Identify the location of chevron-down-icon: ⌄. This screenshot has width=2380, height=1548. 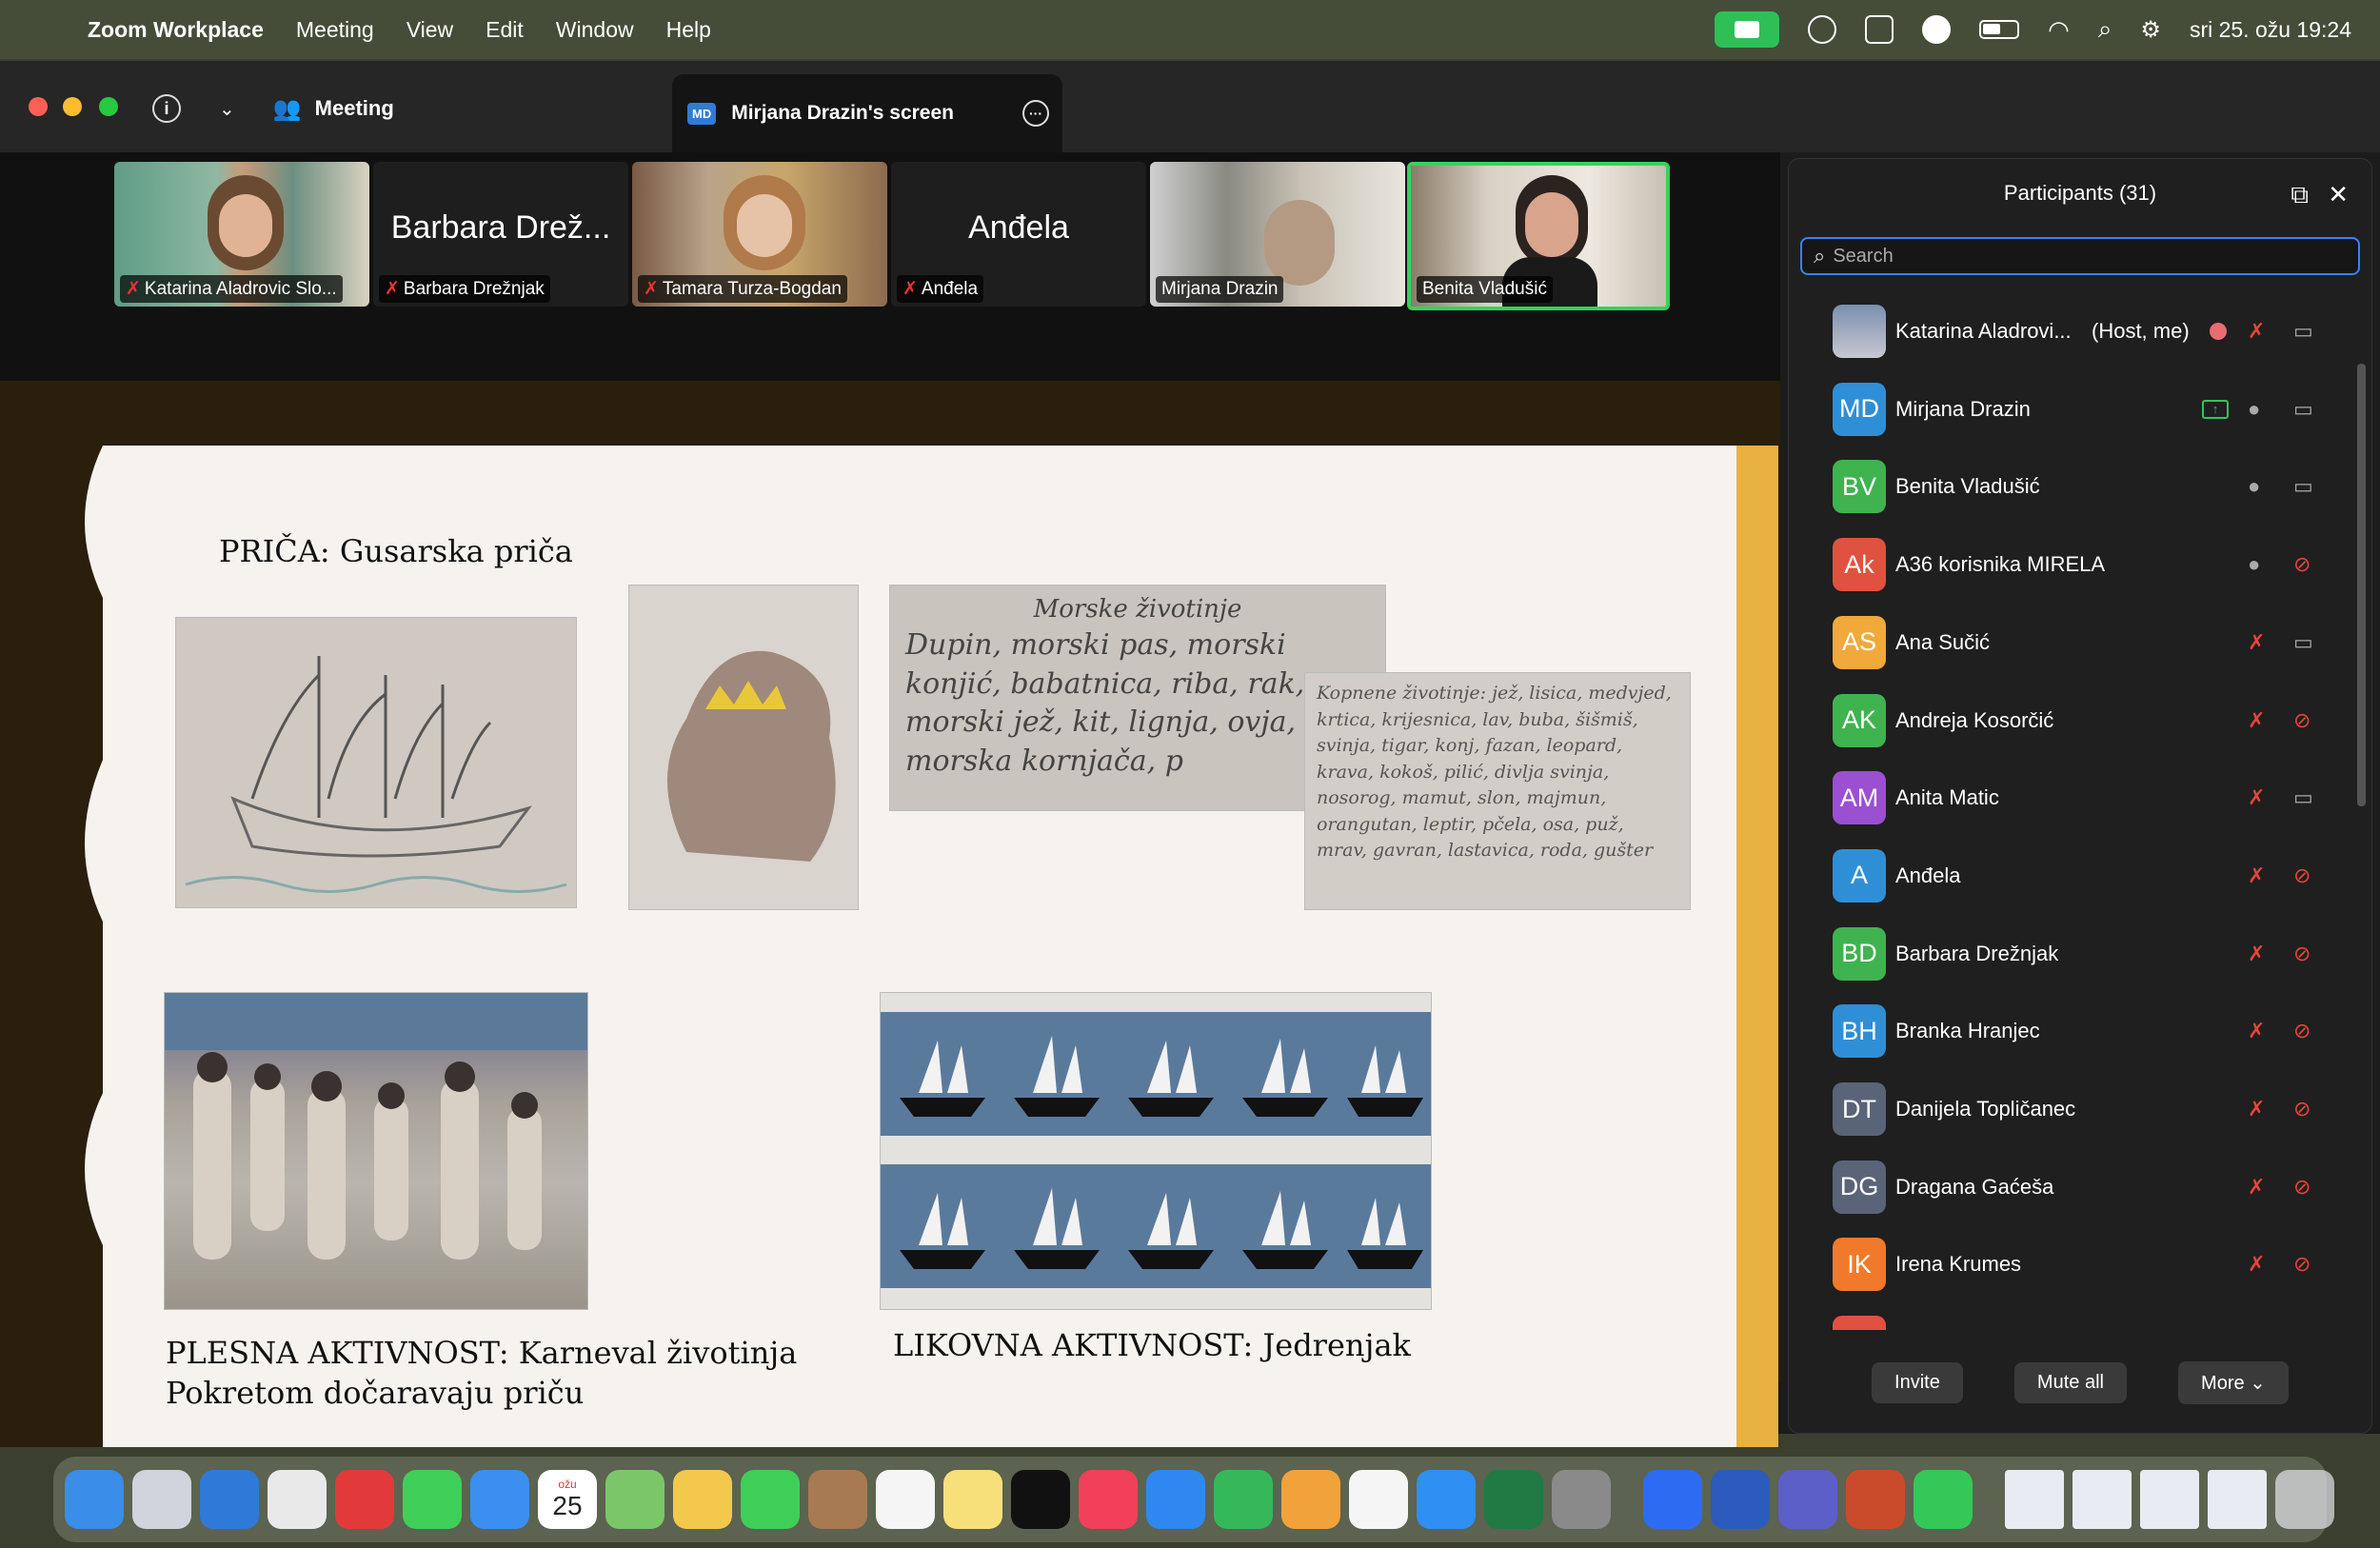
(227, 109).